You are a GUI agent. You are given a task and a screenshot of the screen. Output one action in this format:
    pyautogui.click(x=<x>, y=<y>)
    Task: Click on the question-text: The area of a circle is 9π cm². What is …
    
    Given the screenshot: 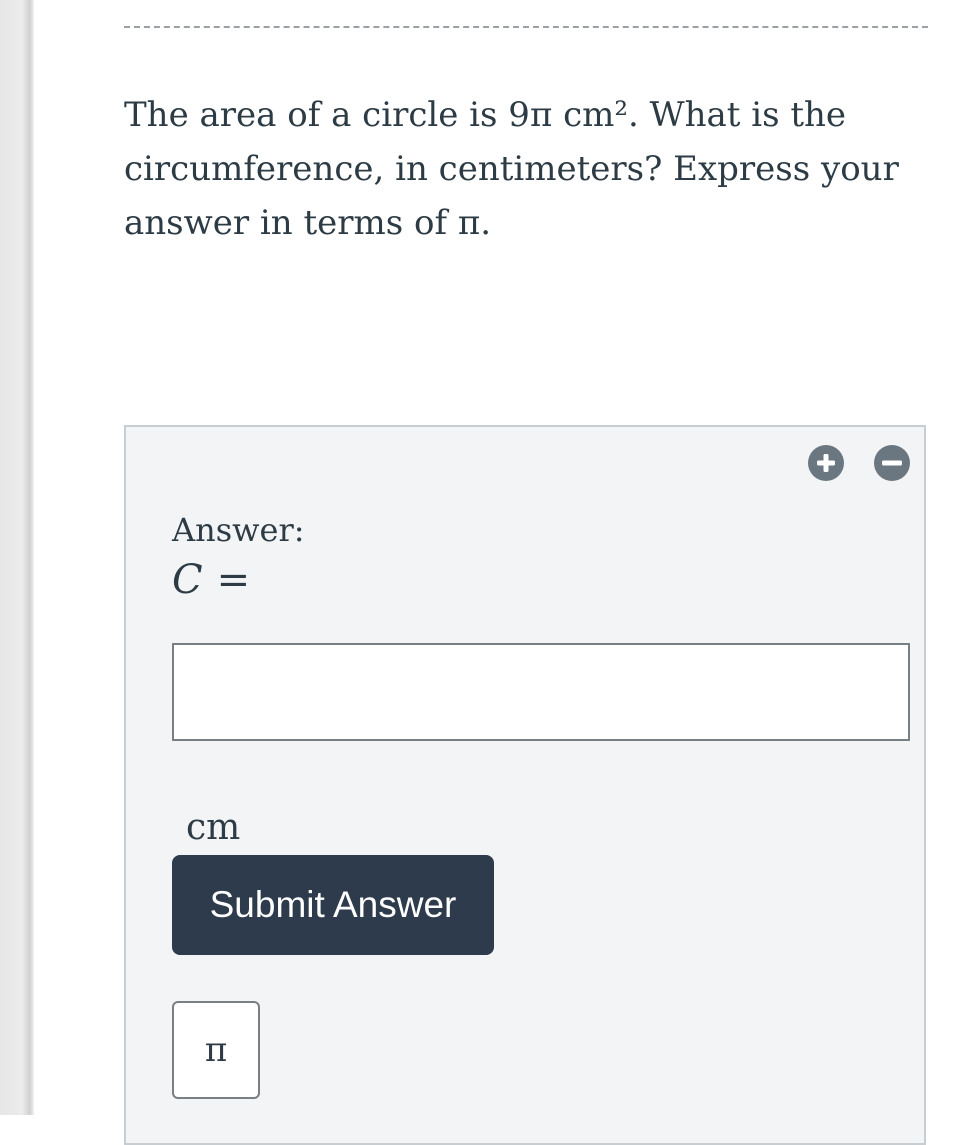 What is the action you would take?
    pyautogui.click(x=511, y=169)
    